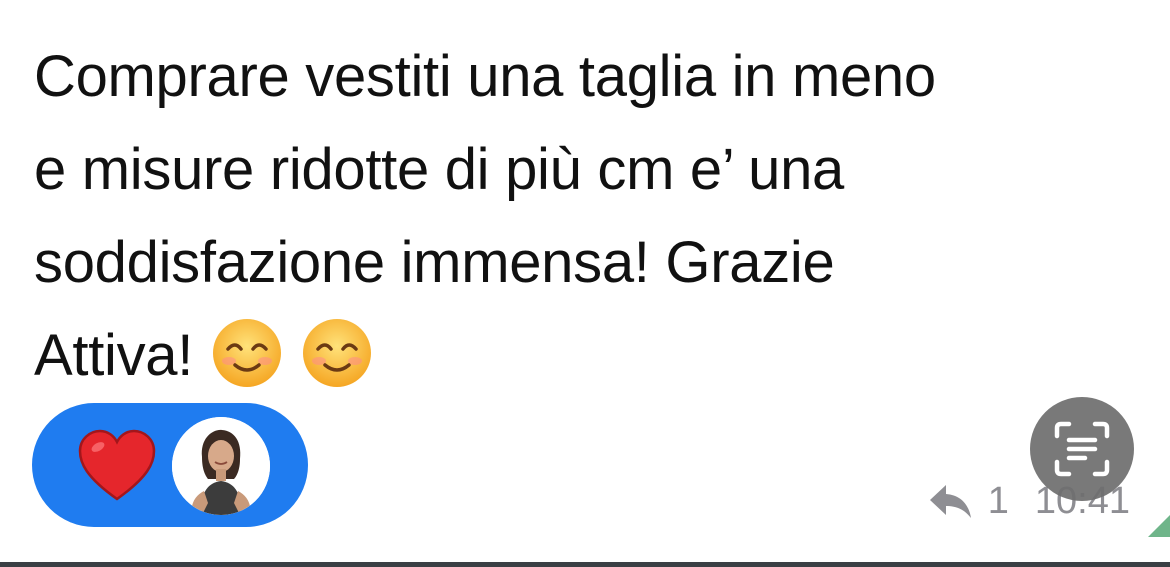 This screenshot has height=567, width=1170. I want to click on divider, so click(585, 564).